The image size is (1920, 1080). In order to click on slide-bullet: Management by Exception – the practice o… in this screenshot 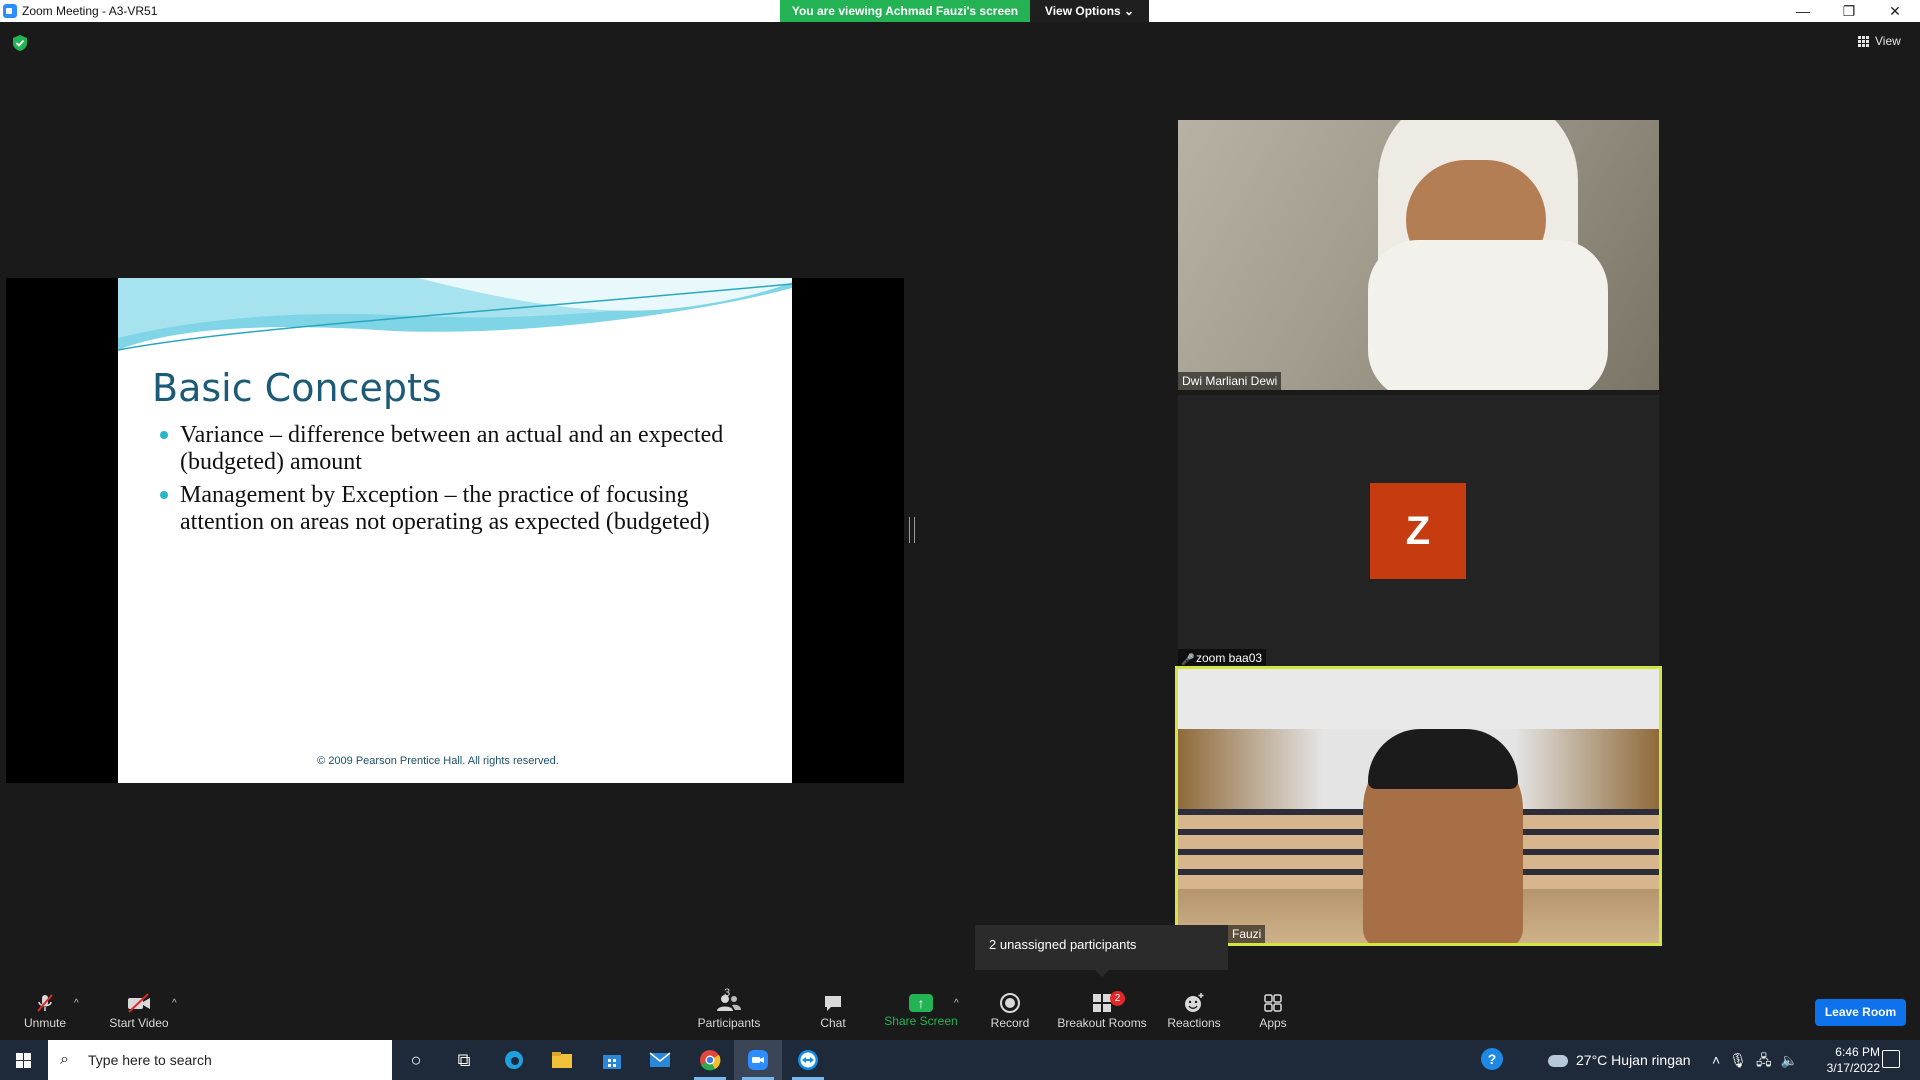, I will do `click(458, 509)`.